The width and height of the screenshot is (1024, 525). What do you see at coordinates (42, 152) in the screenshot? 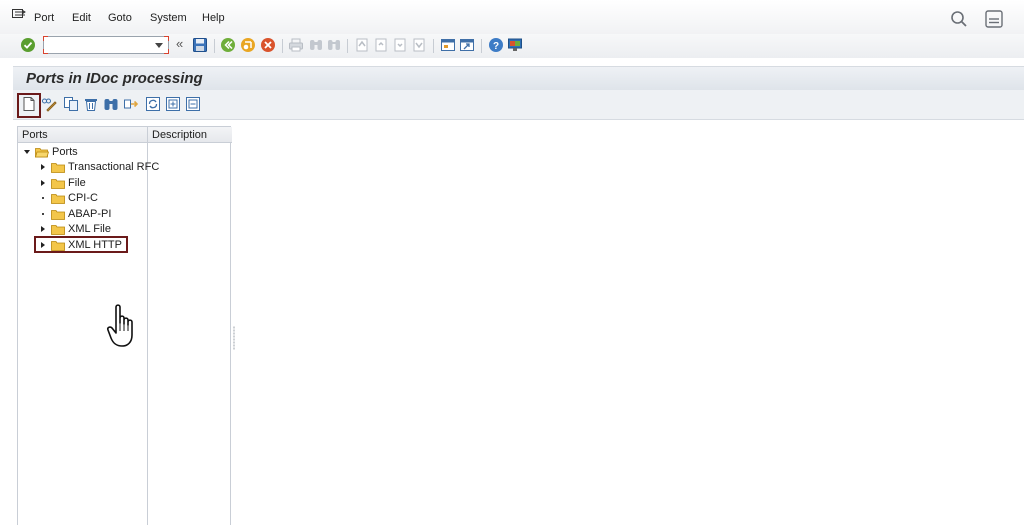
I see `open-folder-icon` at bounding box center [42, 152].